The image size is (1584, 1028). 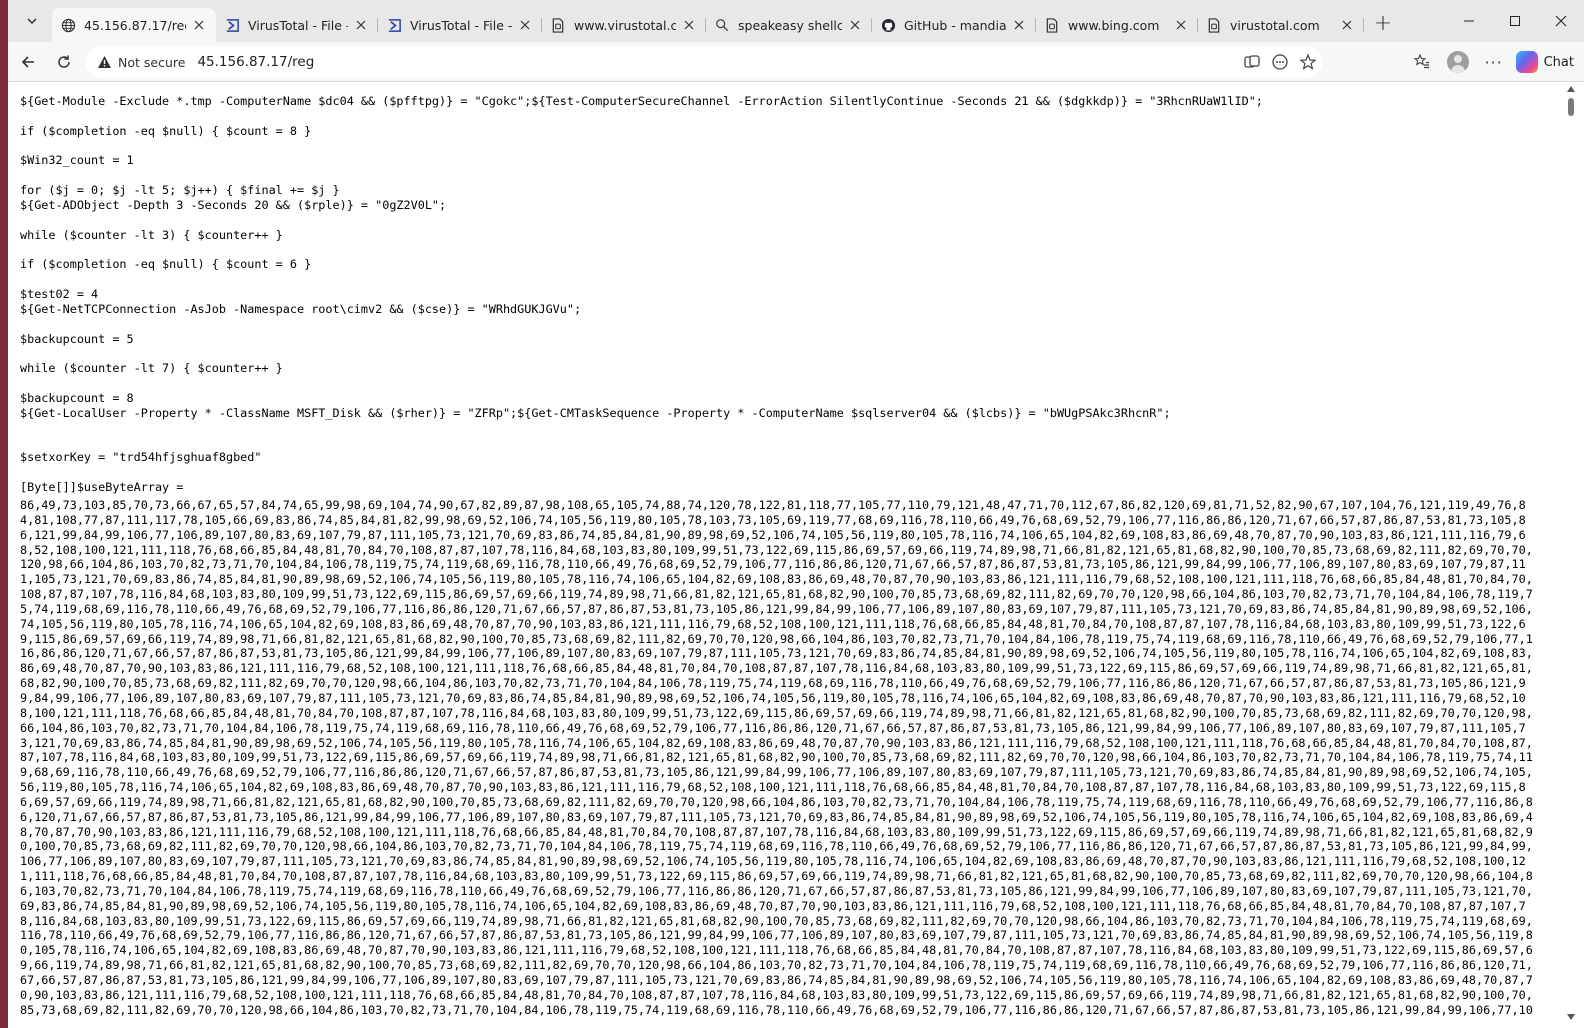 I want to click on settings-menu-button: ···, so click(x=1494, y=62).